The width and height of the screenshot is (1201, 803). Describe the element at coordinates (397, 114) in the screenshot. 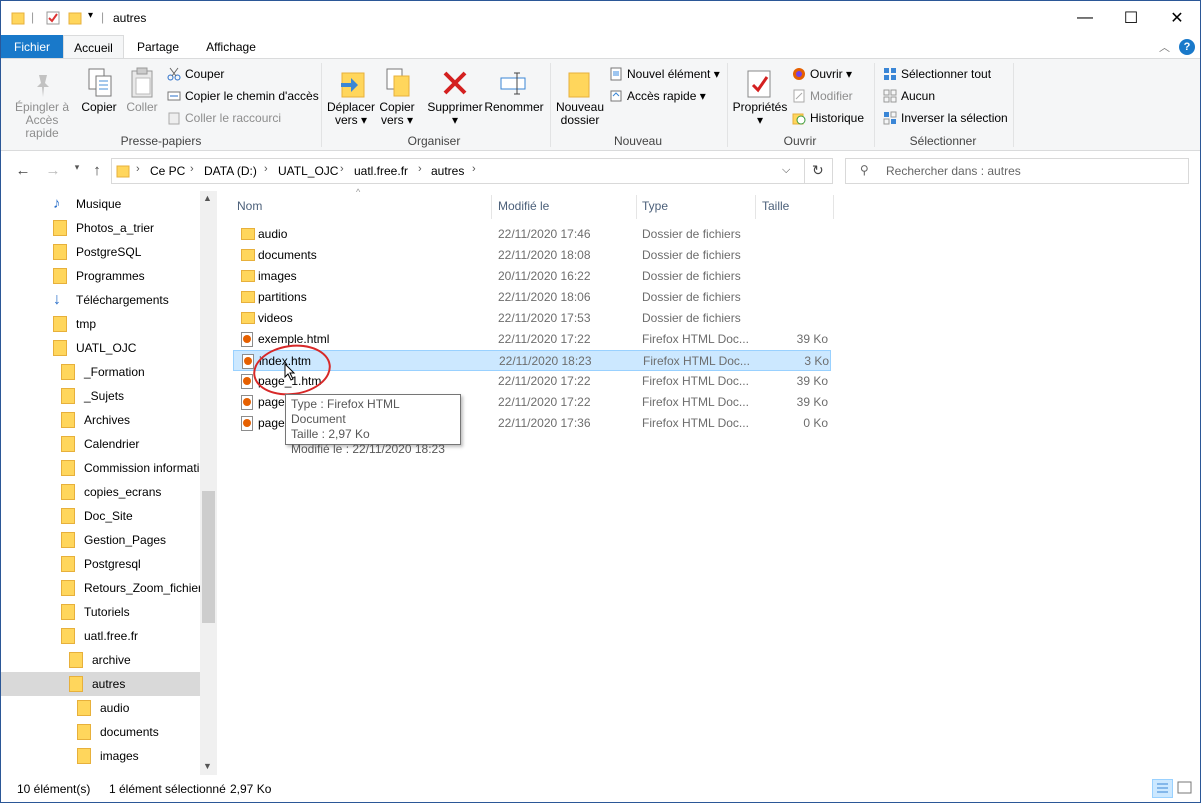

I see `copy-to-button: Copier vers ▾` at that location.